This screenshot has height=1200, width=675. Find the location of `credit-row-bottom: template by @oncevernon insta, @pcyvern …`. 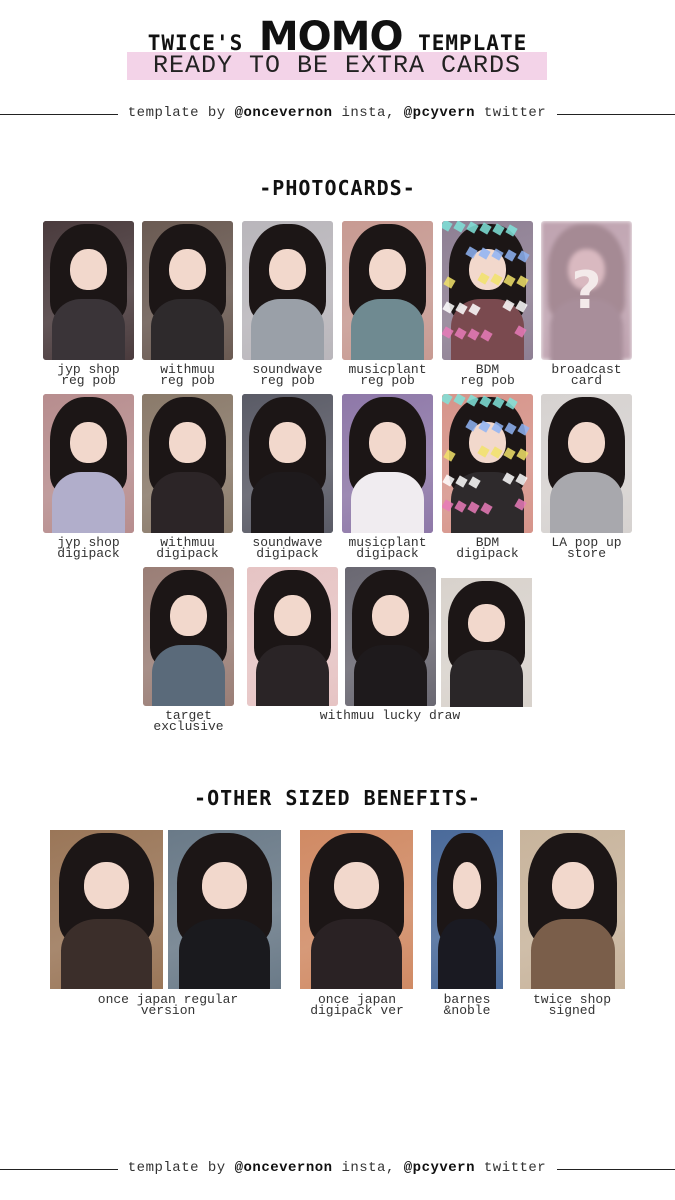

credit-row-bottom: template by @oncevernon insta, @pcyvern … is located at coordinates (337, 1170).